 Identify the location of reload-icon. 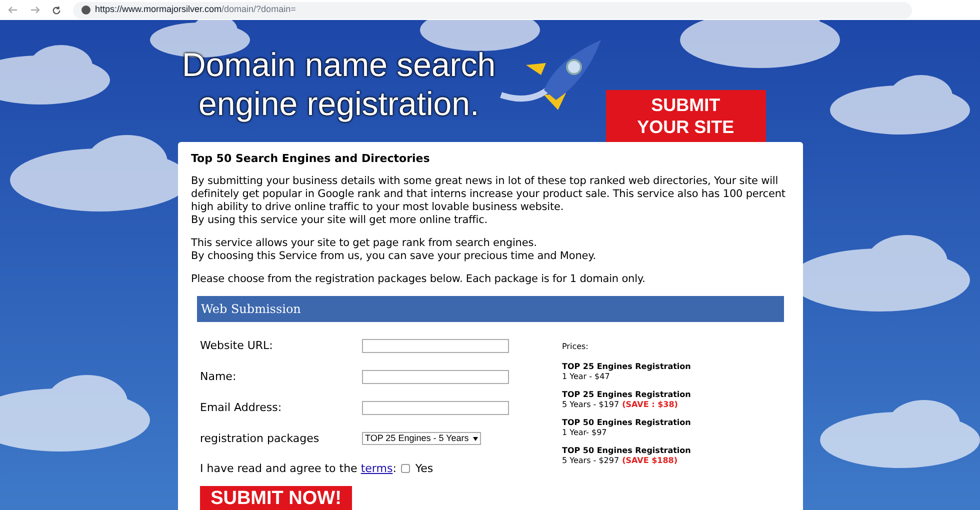
(56, 10).